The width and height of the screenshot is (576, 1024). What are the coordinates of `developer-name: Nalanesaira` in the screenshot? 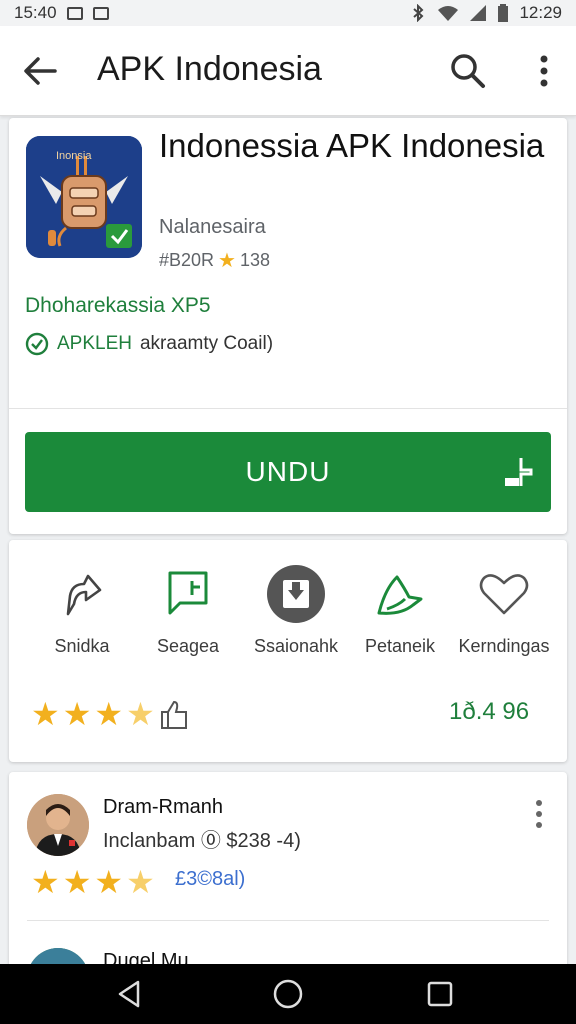 It's located at (212, 227).